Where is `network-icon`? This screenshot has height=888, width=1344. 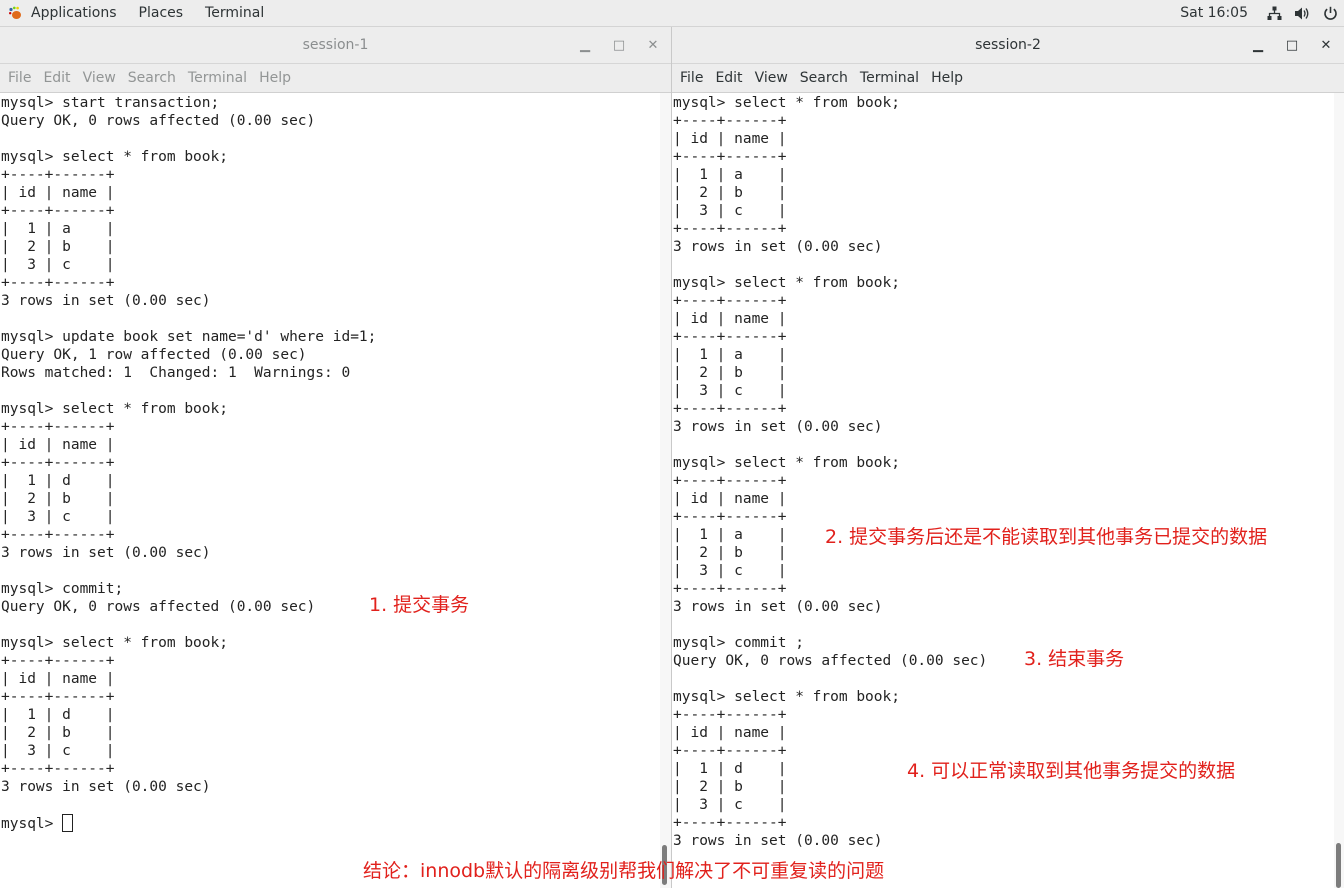
network-icon is located at coordinates (1274, 13).